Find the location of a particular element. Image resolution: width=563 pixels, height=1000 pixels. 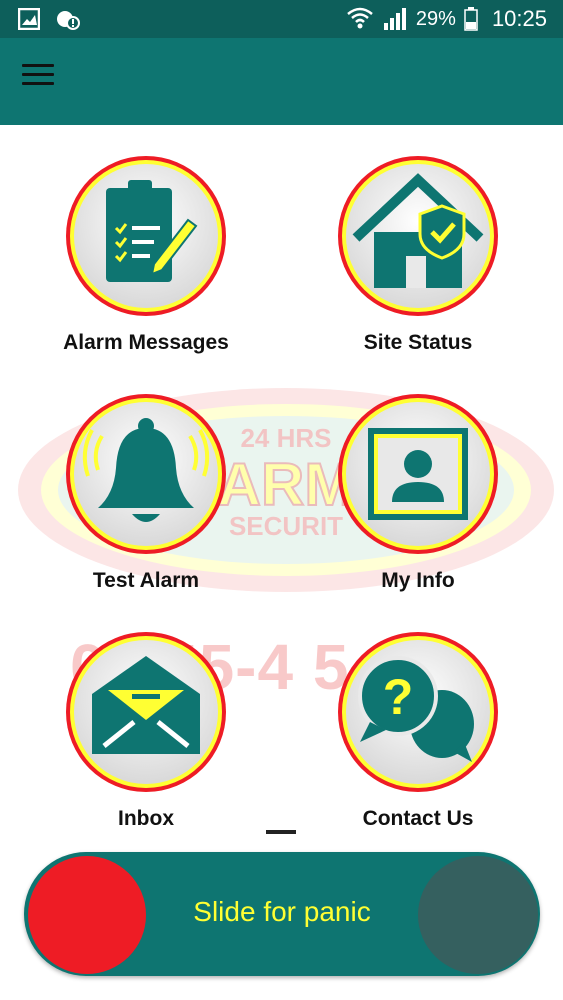

gallery-icon is located at coordinates (29, 19).